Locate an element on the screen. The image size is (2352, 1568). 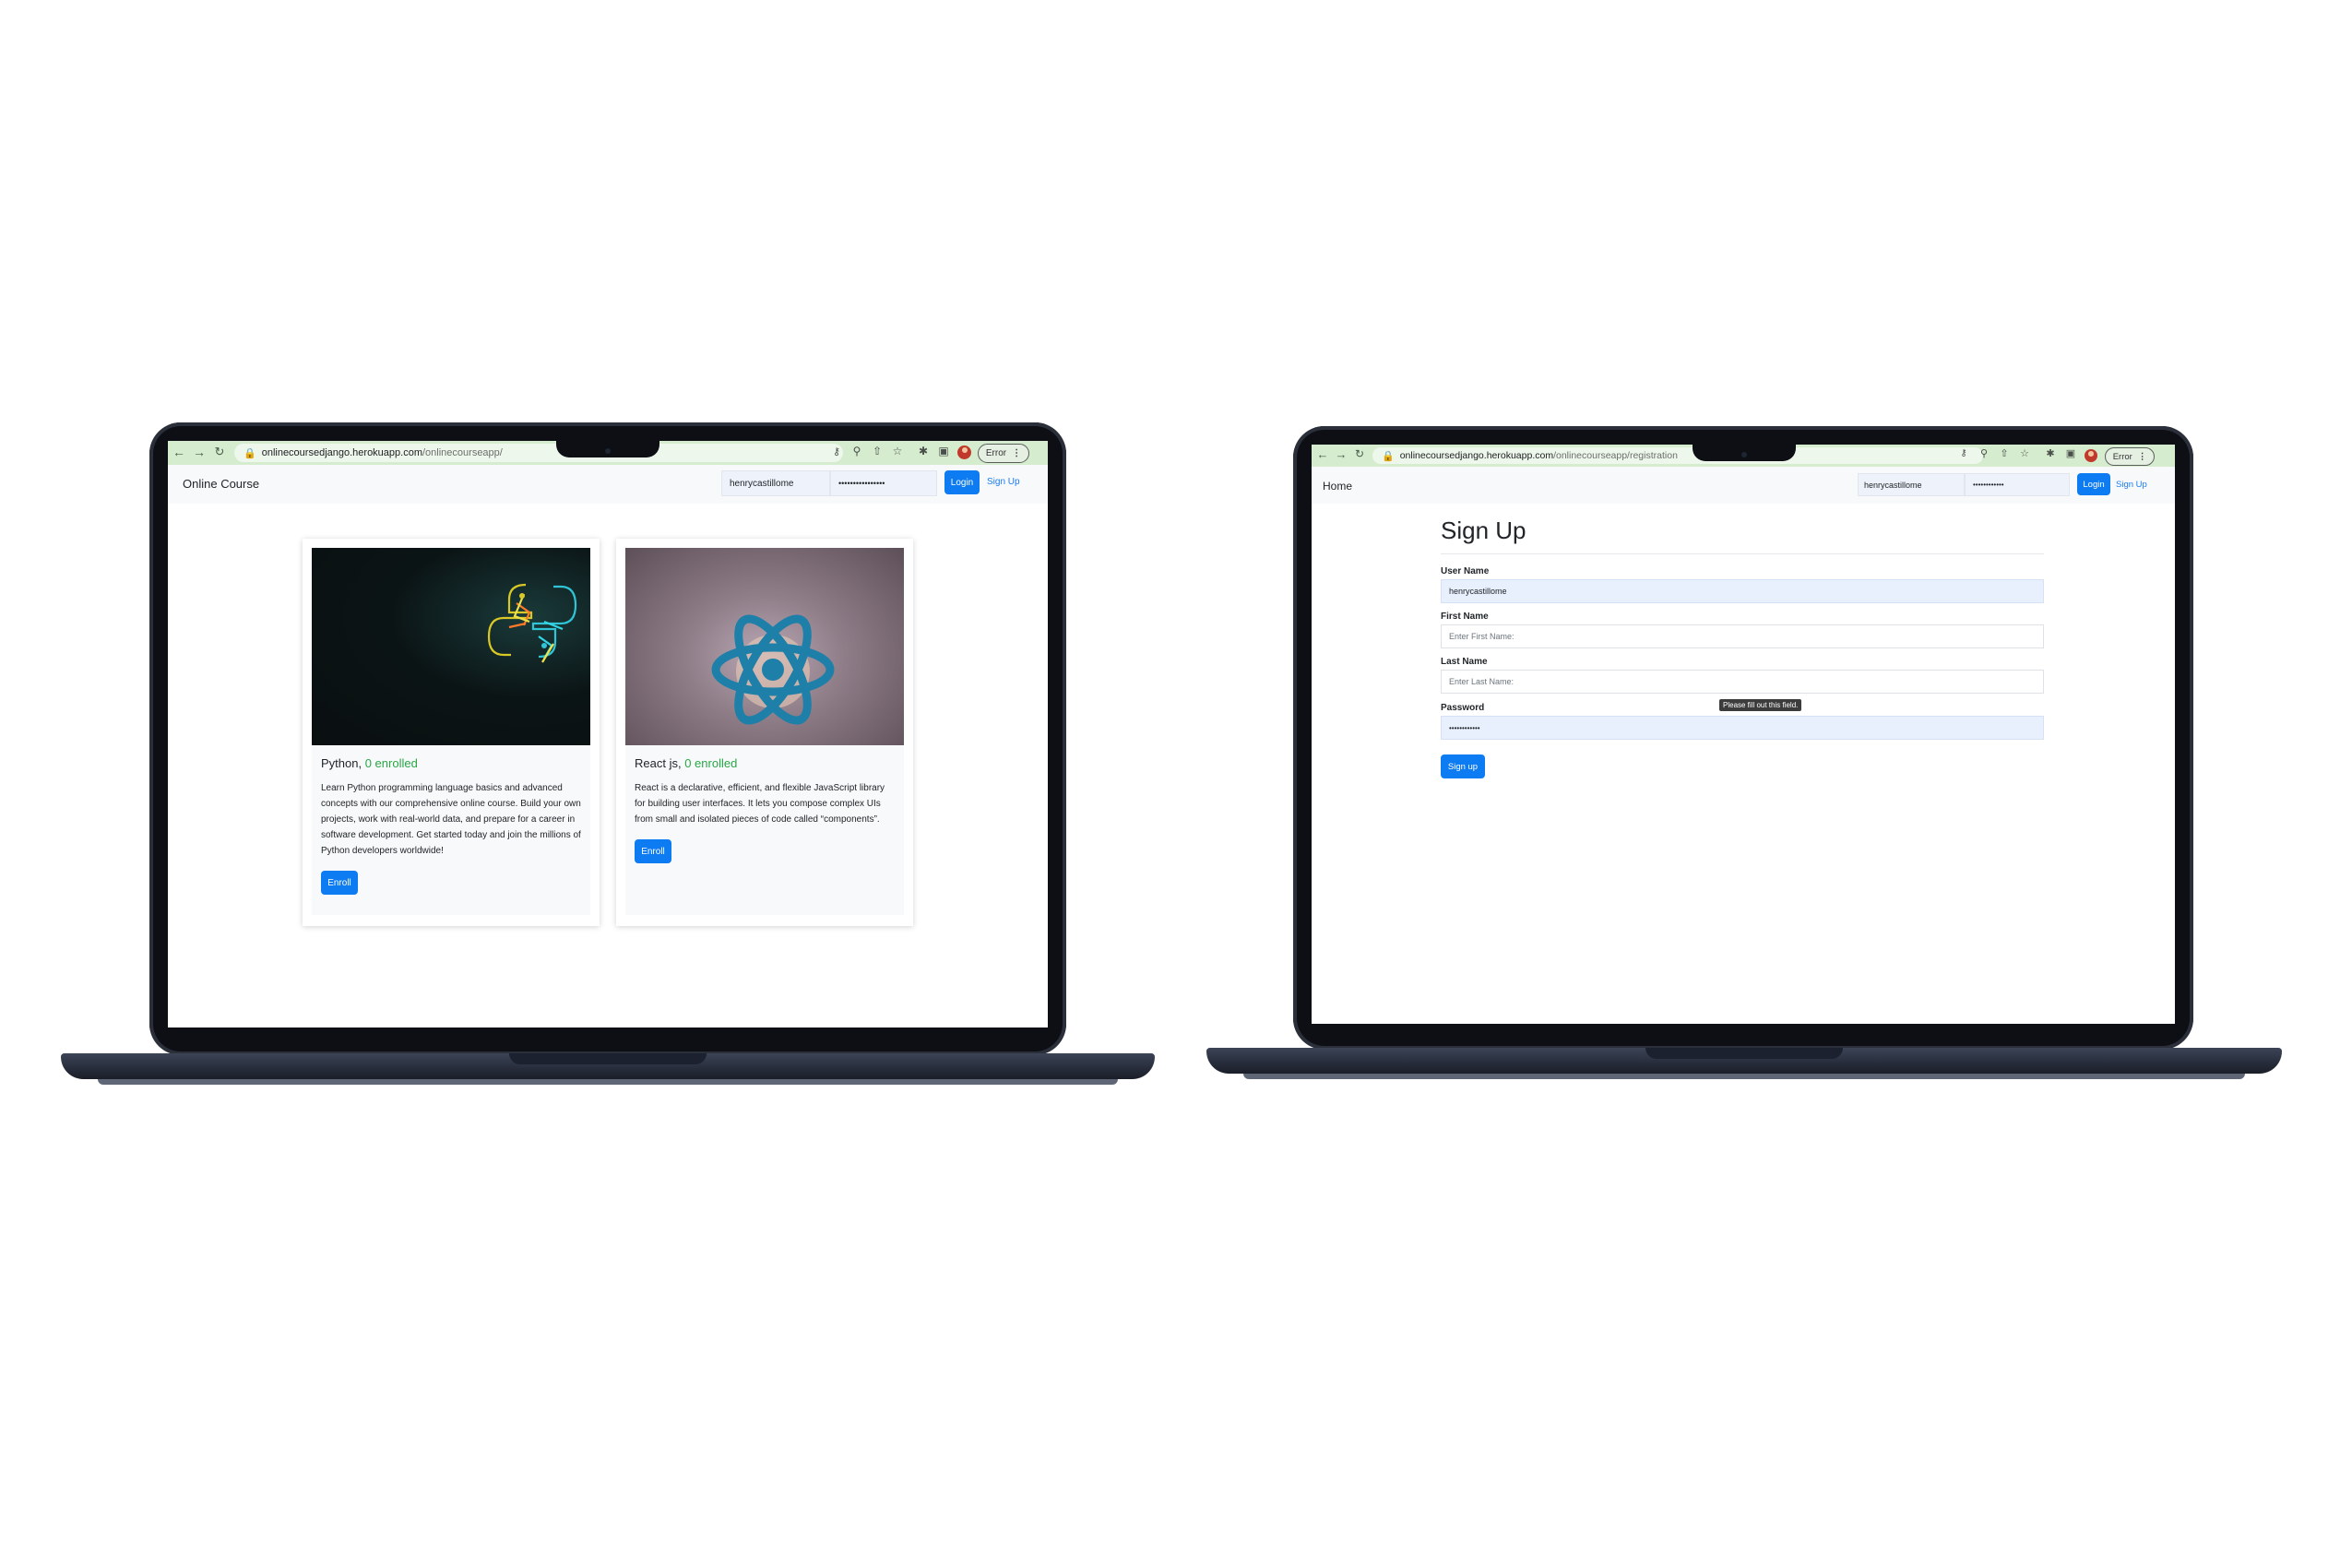
validation-tooltip: Please fill out this field. is located at coordinates (1760, 705).